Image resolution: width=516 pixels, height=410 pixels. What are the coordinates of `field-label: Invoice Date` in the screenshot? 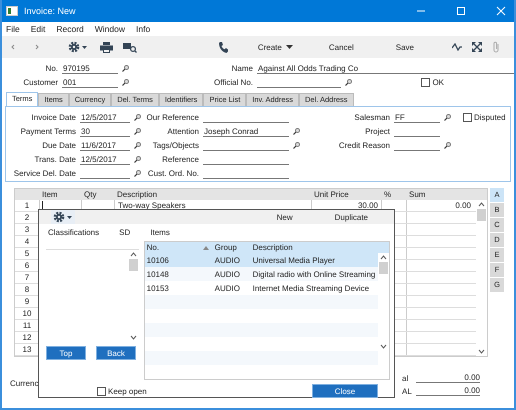 It's located at (53, 117).